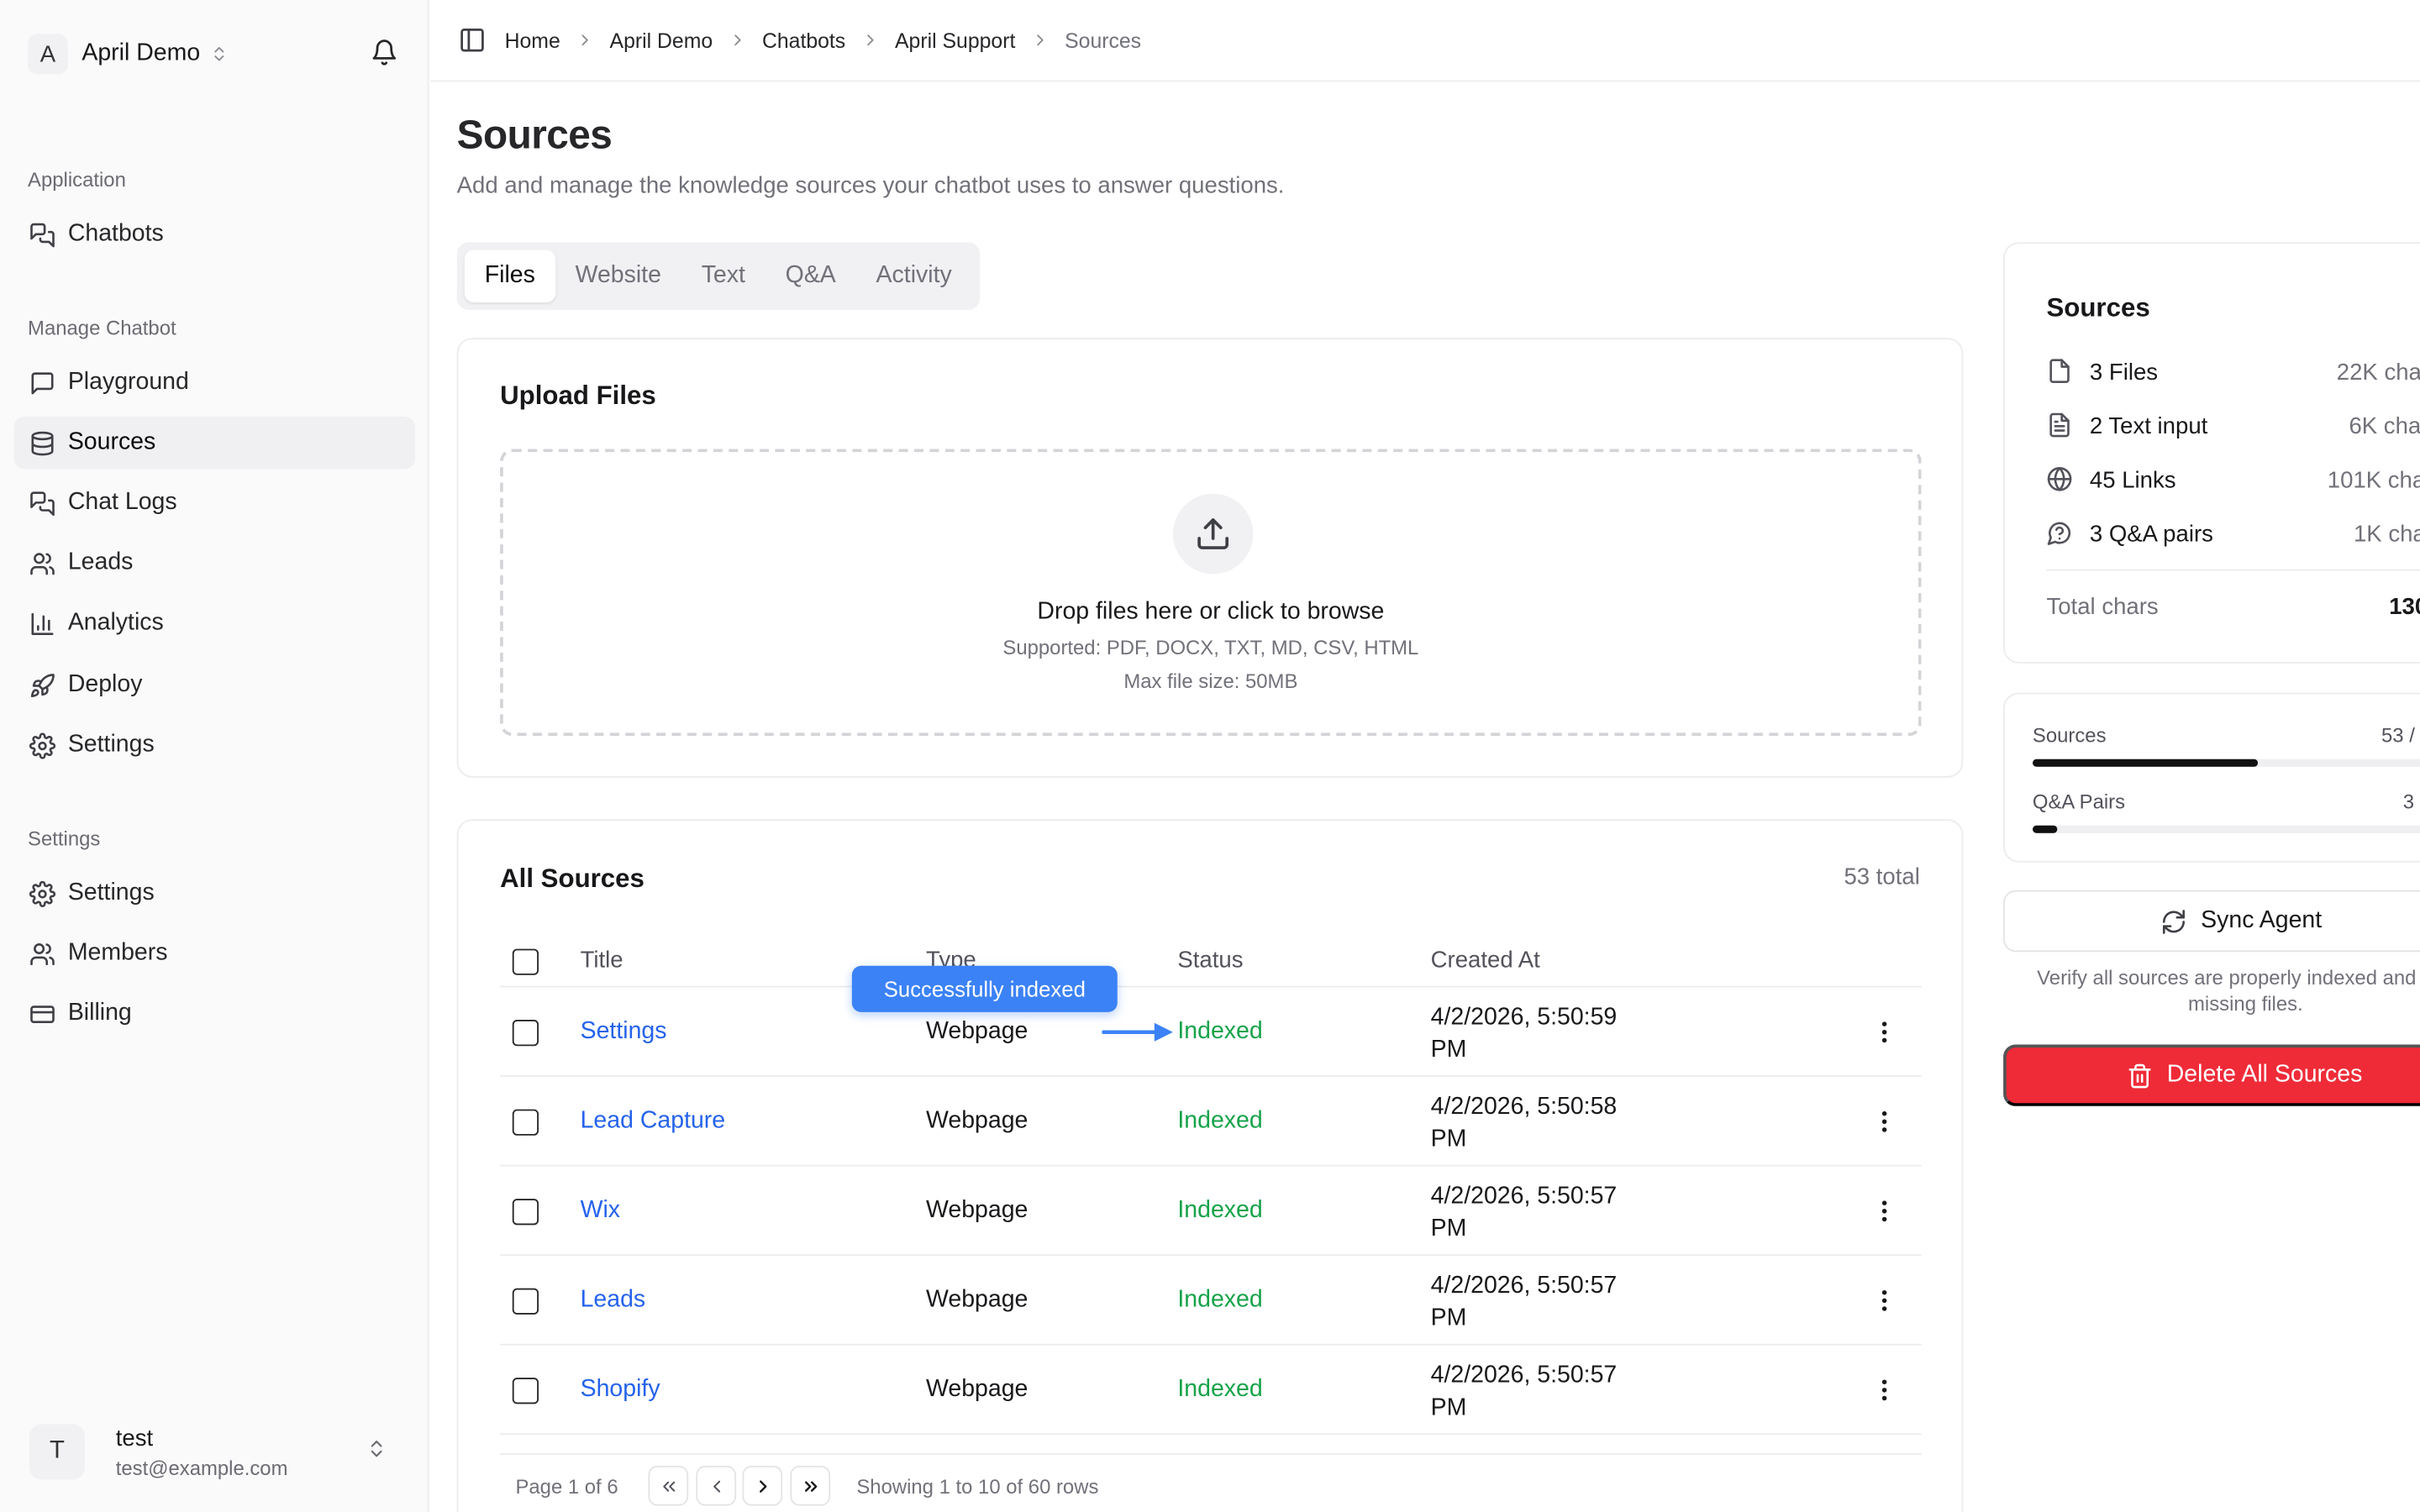 The height and width of the screenshot is (1512, 2420). What do you see at coordinates (955, 40) in the screenshot?
I see `breadcrumb-chatbot: April Support` at bounding box center [955, 40].